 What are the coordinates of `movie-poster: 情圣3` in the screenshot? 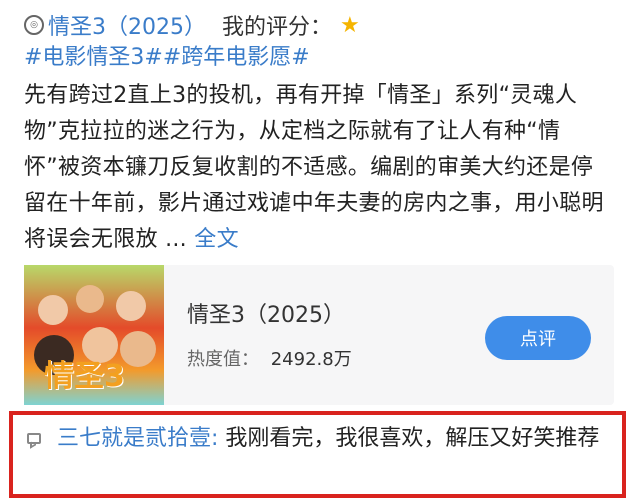 It's located at (94, 335).